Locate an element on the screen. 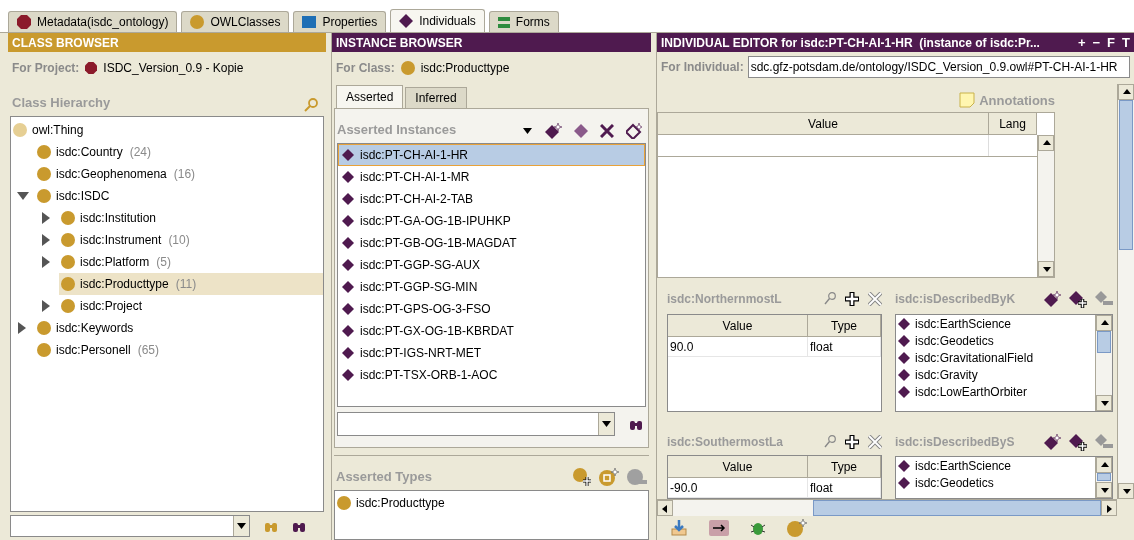 This screenshot has height=540, width=1134. count-label: (24) is located at coordinates (140, 152).